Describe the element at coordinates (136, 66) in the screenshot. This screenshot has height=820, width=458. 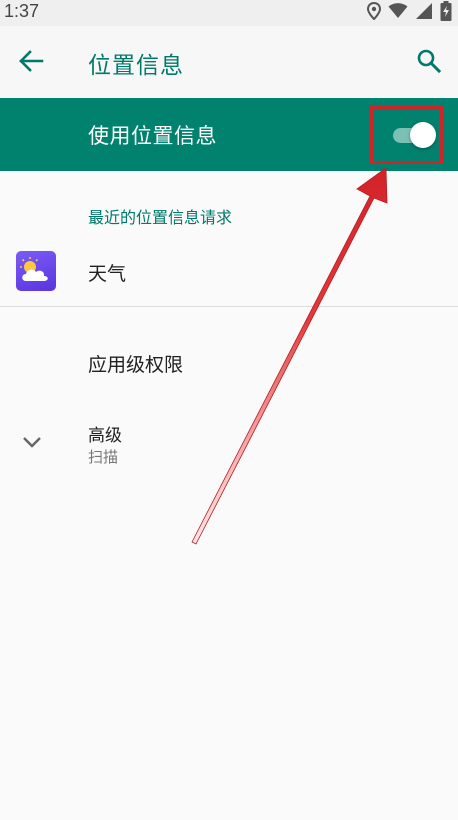
I see `page-title: 位置信息` at that location.